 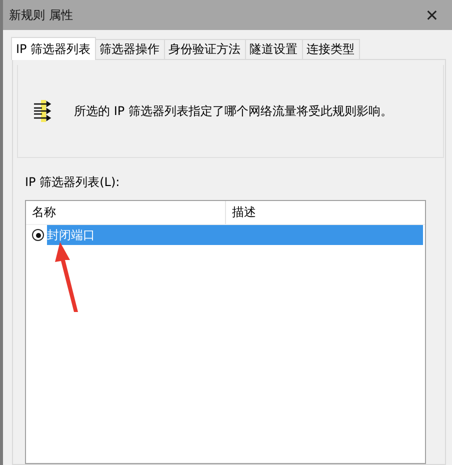 What do you see at coordinates (53, 48) in the screenshot?
I see `tab: IP 筛选器列表` at bounding box center [53, 48].